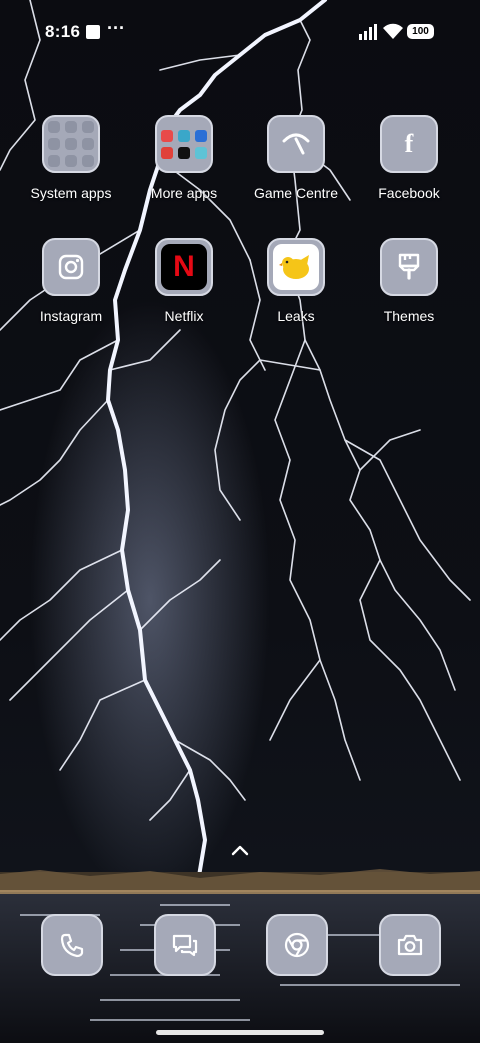  I want to click on dock-chrome-button, so click(297, 945).